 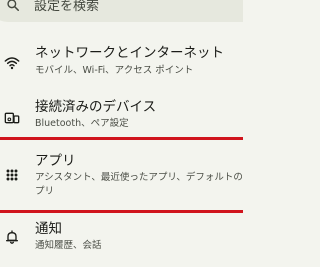 I want to click on settings-item-subtitle: Bluetooth、ペア設定, so click(x=82, y=123).